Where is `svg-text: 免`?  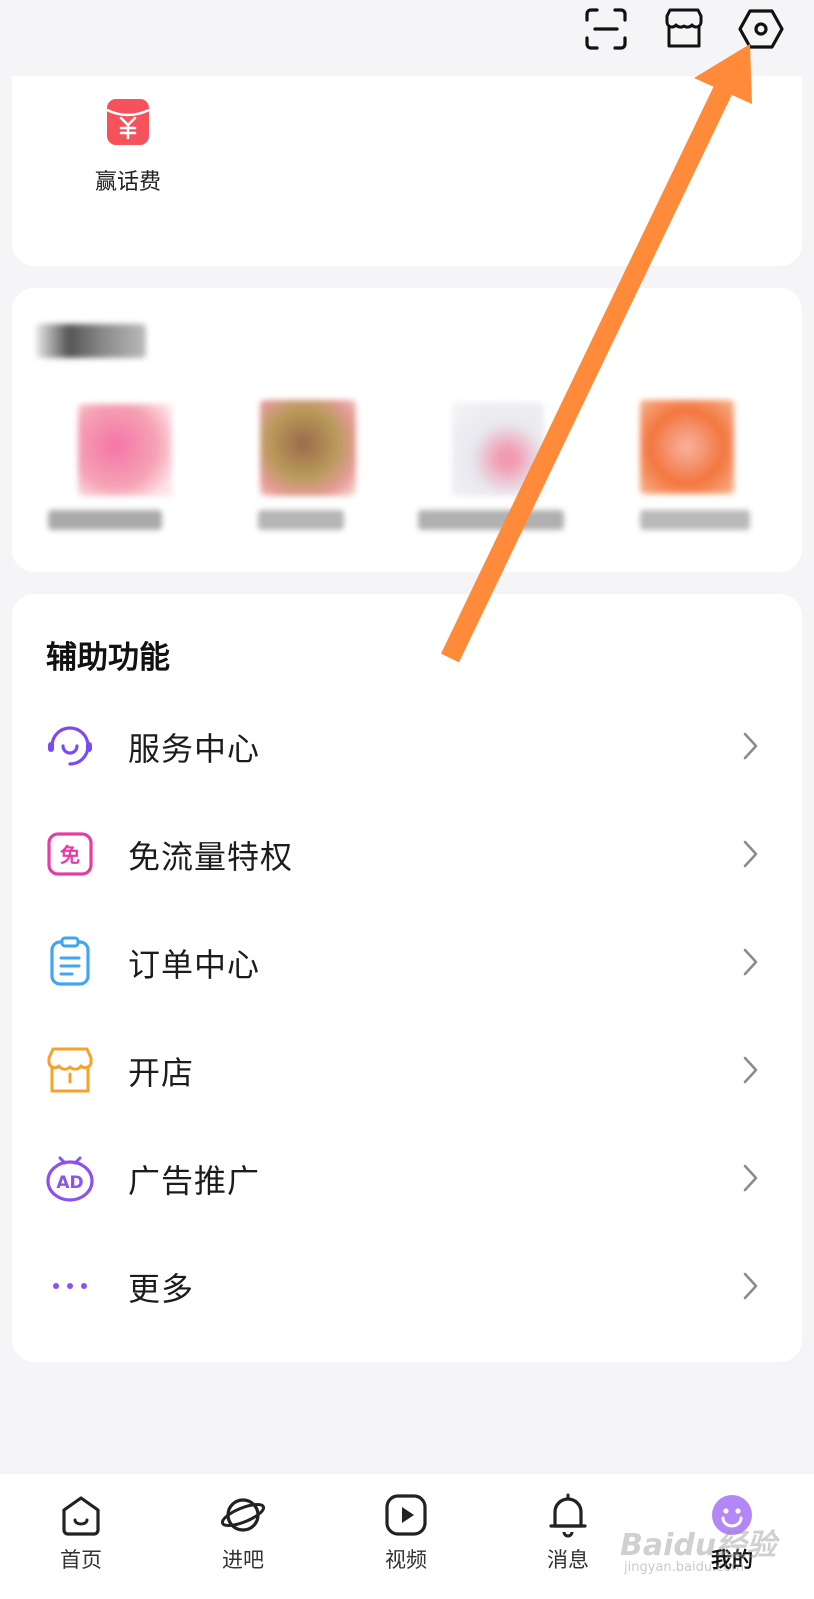 svg-text: 免 is located at coordinates (70, 855).